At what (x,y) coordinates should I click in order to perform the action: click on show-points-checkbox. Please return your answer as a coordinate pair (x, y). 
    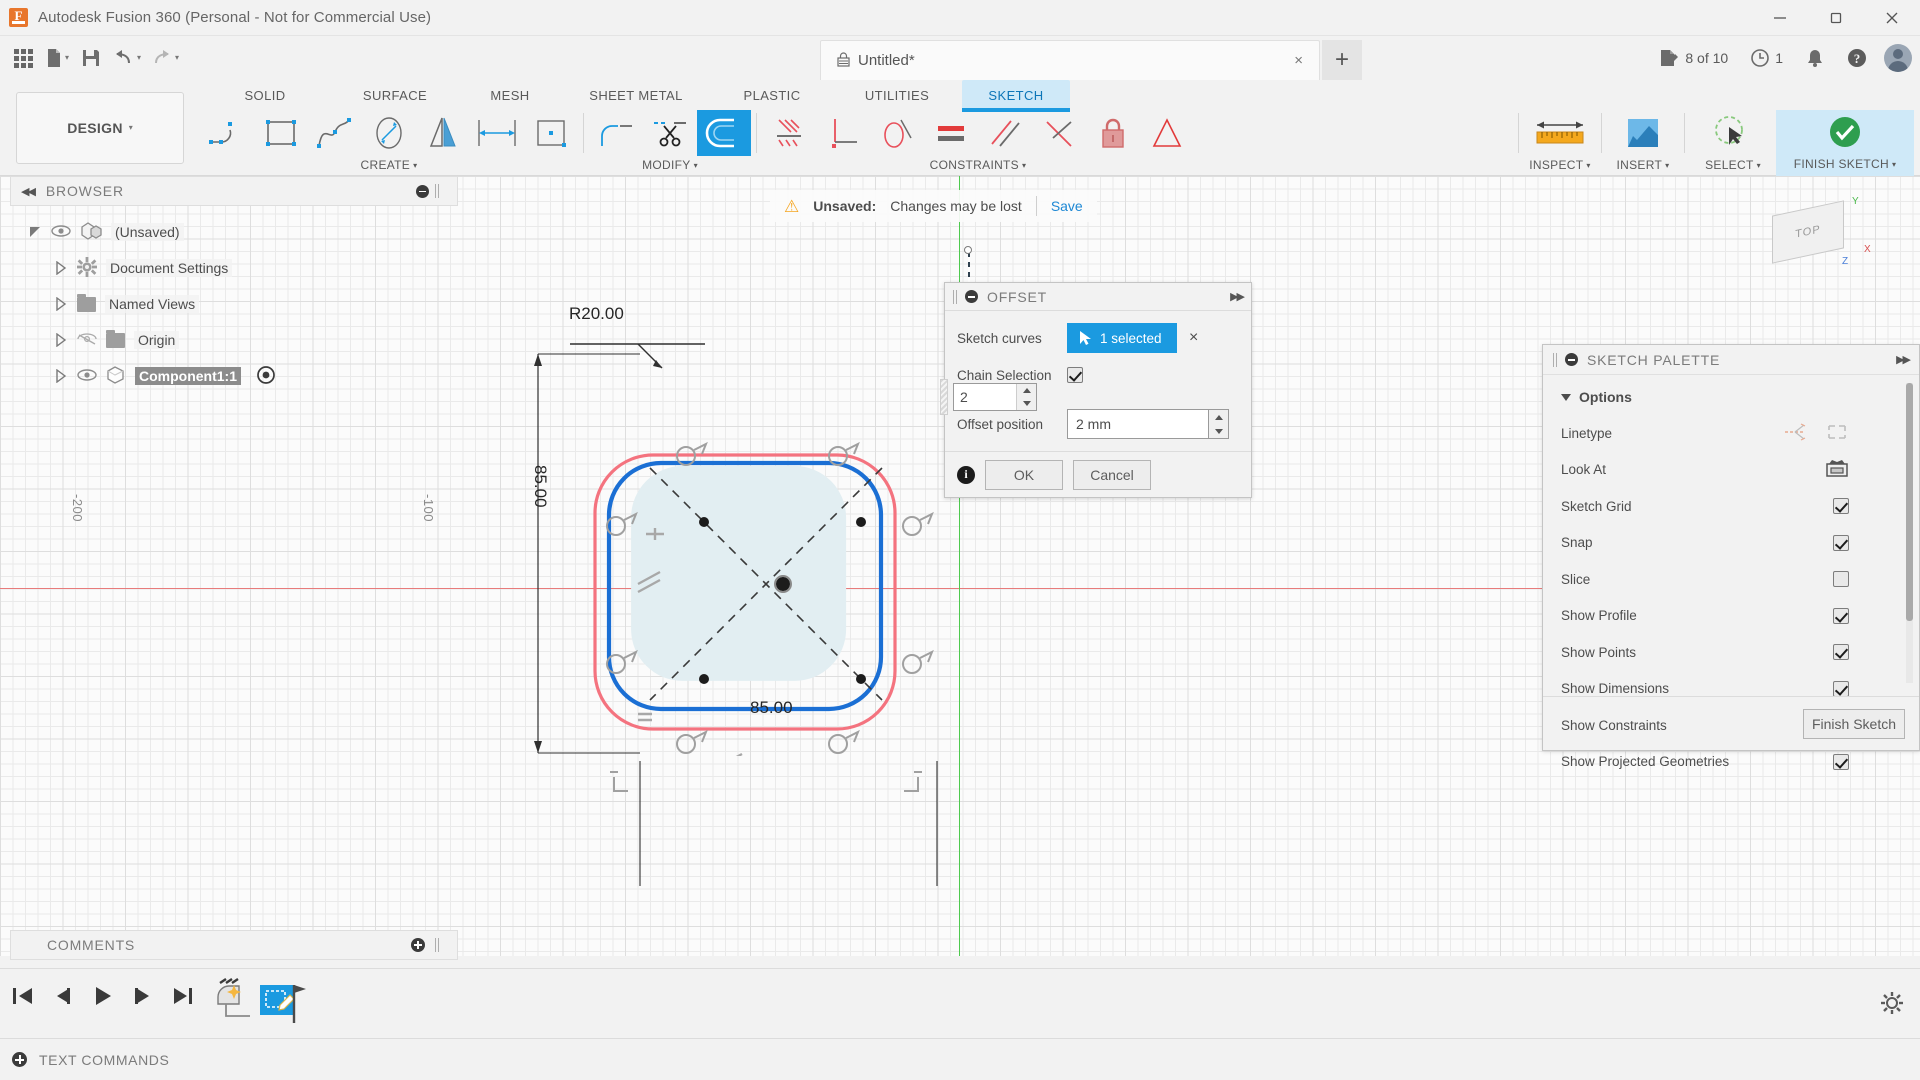
    Looking at the image, I should click on (1841, 652).